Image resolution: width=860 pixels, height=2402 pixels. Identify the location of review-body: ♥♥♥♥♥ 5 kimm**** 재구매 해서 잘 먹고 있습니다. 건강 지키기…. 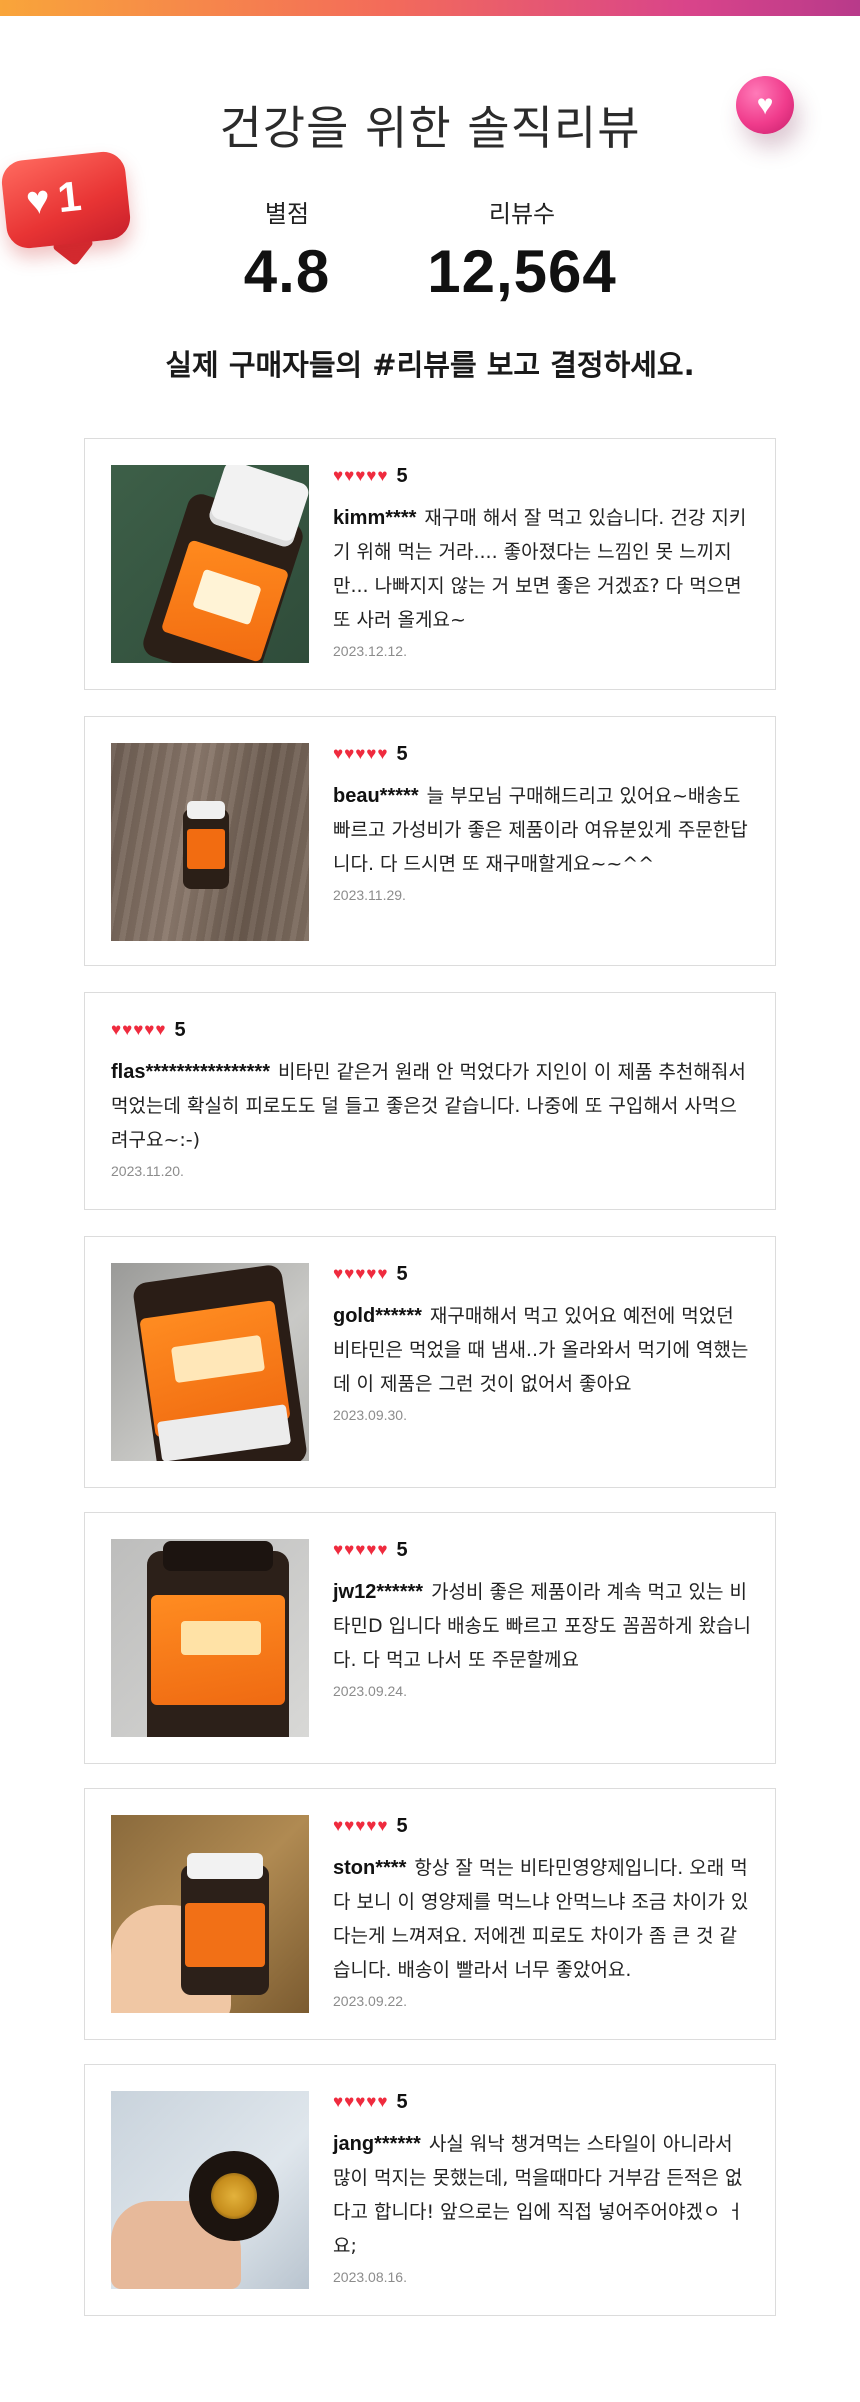
(542, 561).